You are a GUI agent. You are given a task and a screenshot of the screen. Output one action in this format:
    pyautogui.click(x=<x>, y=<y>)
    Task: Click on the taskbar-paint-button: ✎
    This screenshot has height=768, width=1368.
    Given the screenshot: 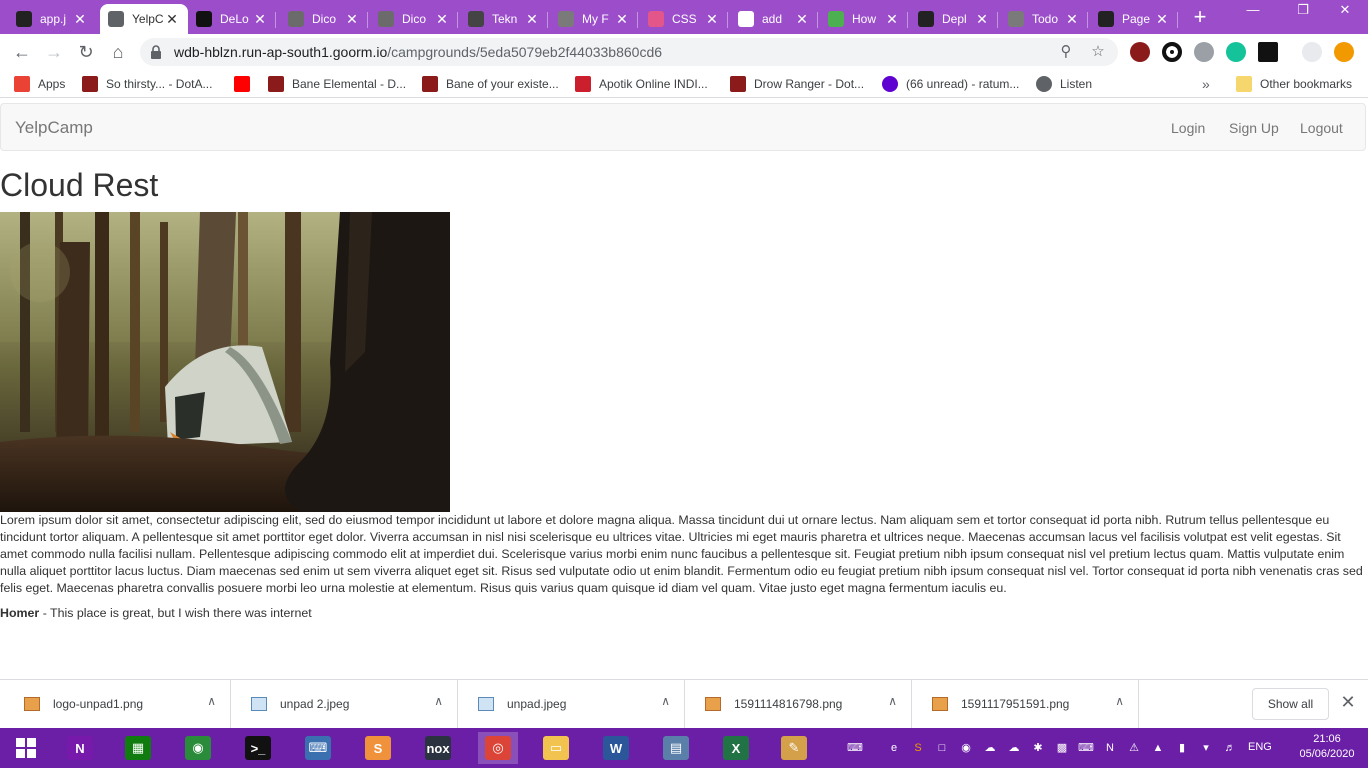 What is the action you would take?
    pyautogui.click(x=794, y=748)
    